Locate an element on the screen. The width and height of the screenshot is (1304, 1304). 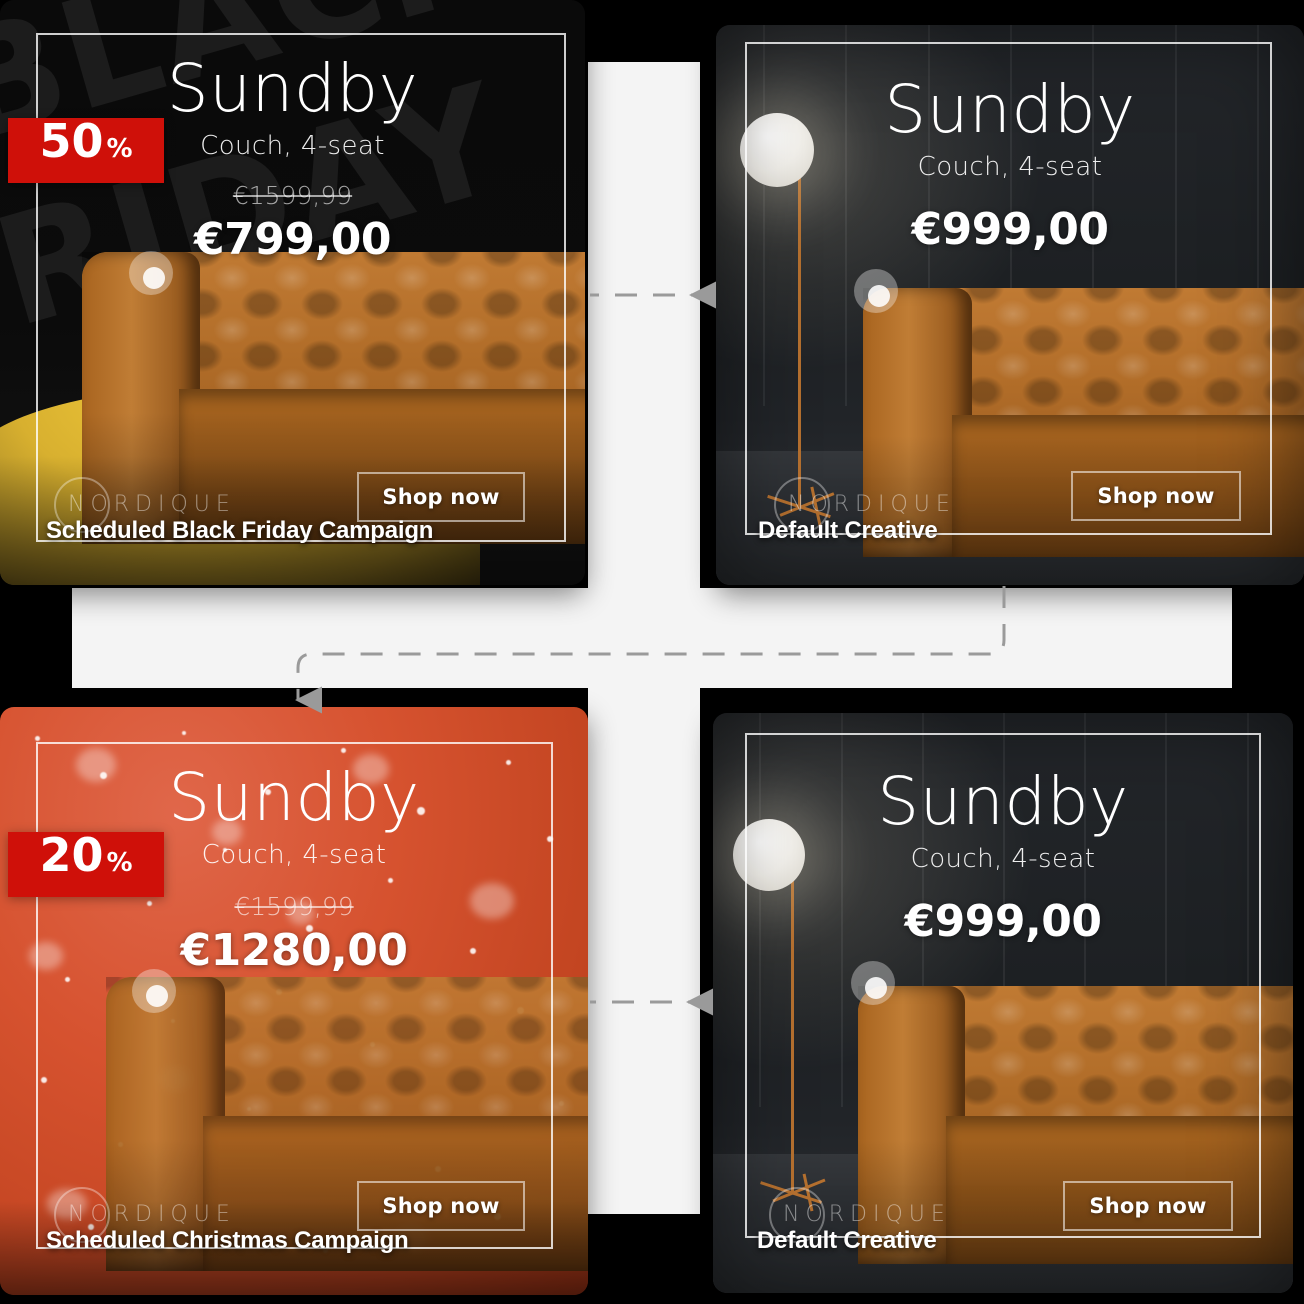
card-caption: Scheduled Christmas Campaign is located at coordinates (227, 1240).